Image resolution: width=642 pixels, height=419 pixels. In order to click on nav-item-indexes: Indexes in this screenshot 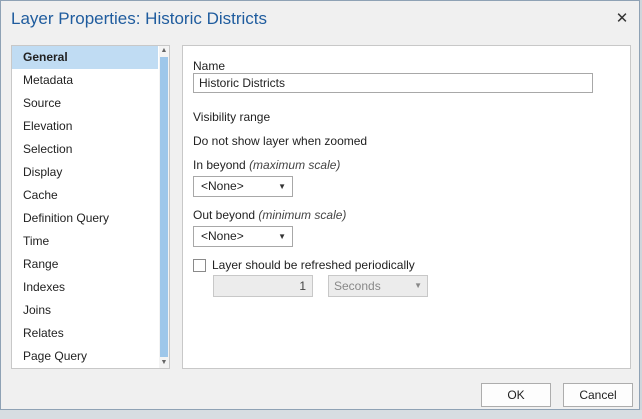, I will do `click(85, 287)`.